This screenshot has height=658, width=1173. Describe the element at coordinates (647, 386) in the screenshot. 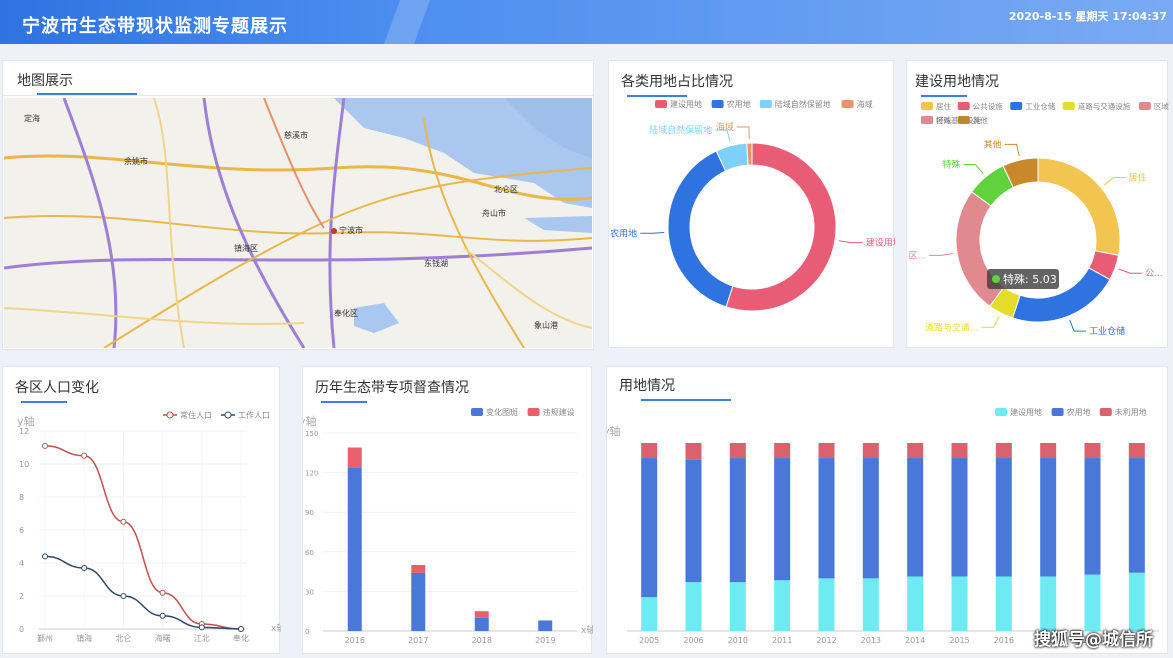

I see `land-status-title: 用地情况` at that location.